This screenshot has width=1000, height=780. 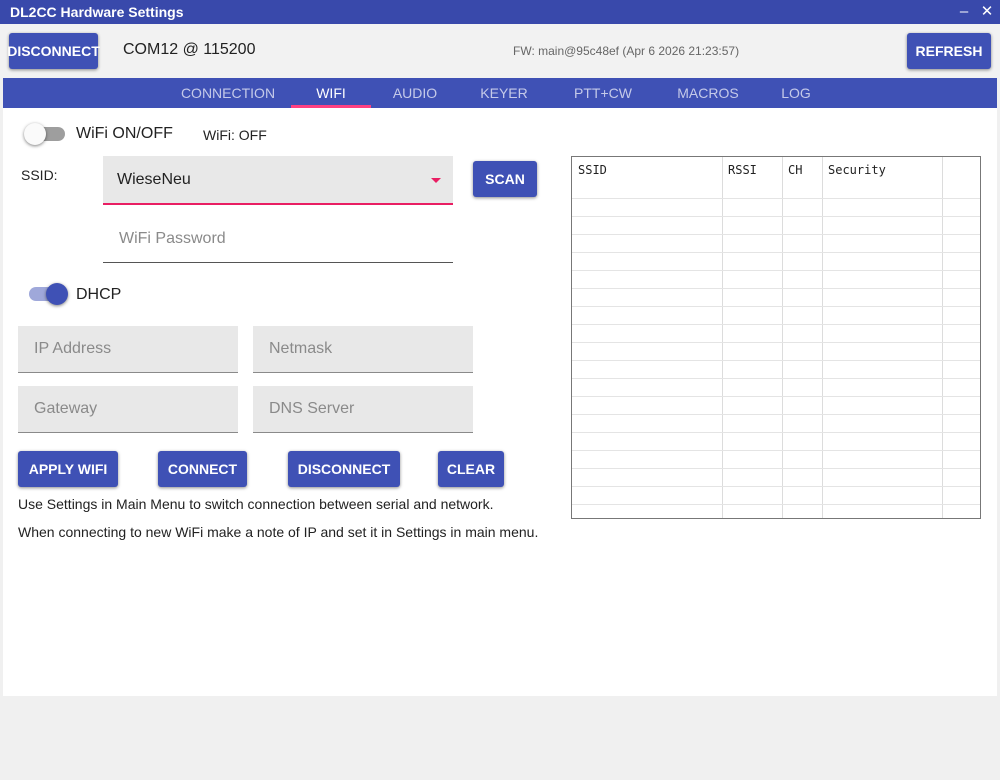 I want to click on tab-wifi: WIFI, so click(x=331, y=93).